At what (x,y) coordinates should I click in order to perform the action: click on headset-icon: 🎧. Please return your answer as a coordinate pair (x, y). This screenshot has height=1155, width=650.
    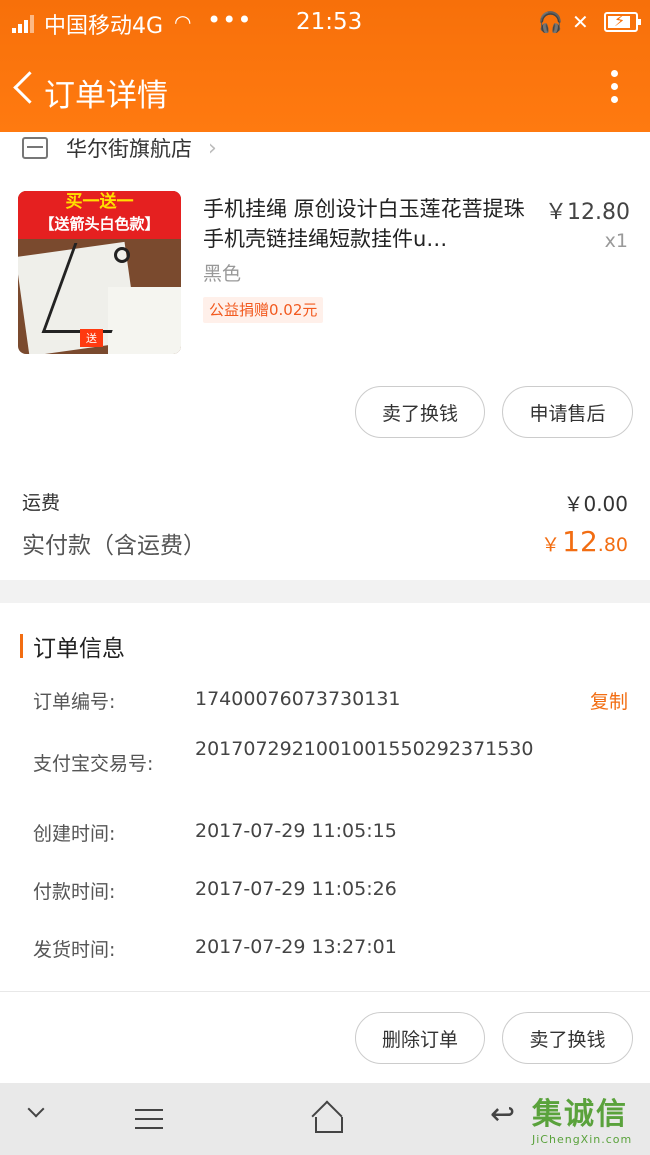
    Looking at the image, I should click on (550, 22).